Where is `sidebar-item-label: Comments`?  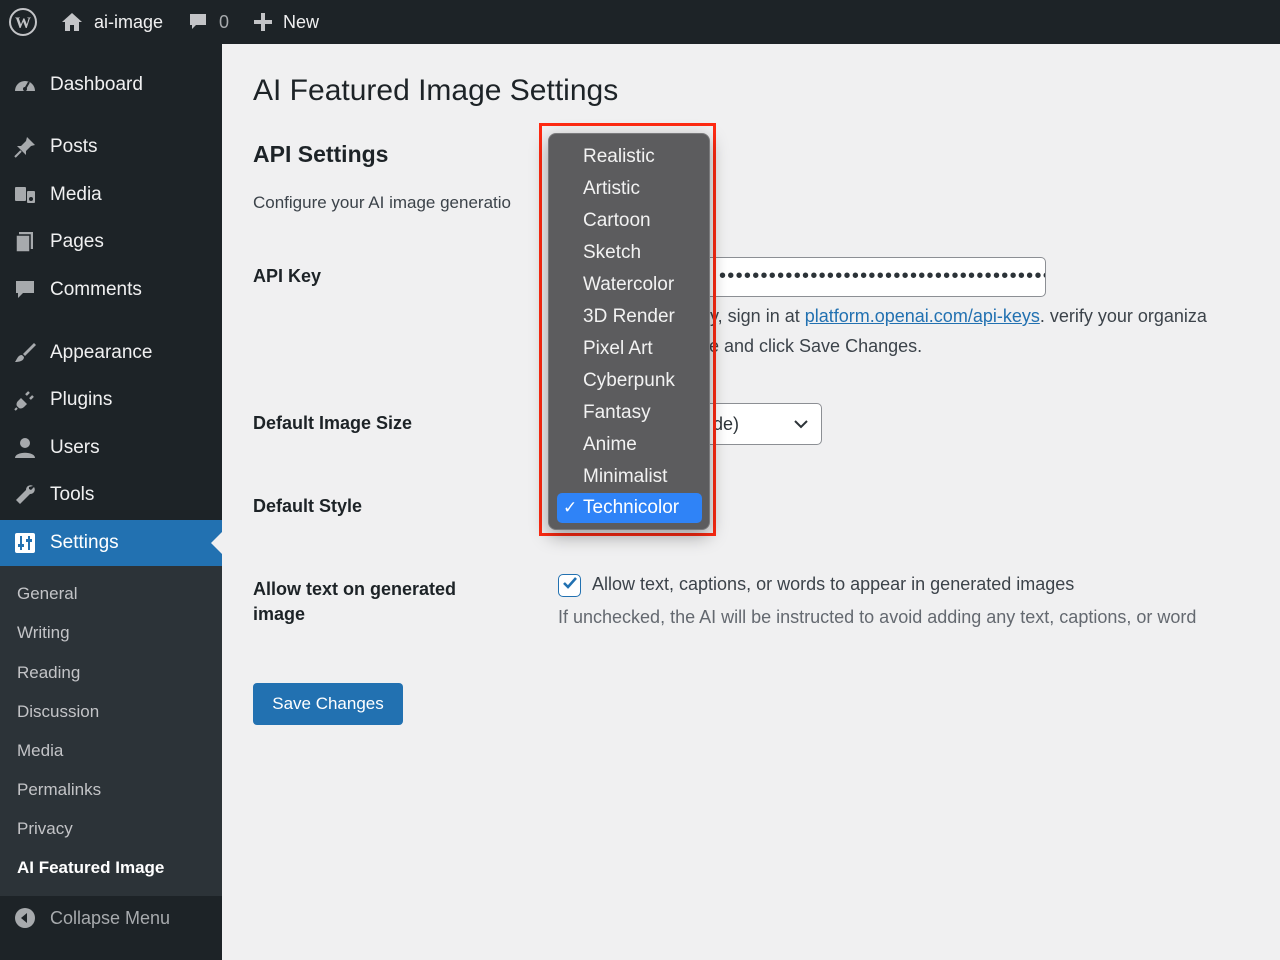
sidebar-item-label: Comments is located at coordinates (96, 289).